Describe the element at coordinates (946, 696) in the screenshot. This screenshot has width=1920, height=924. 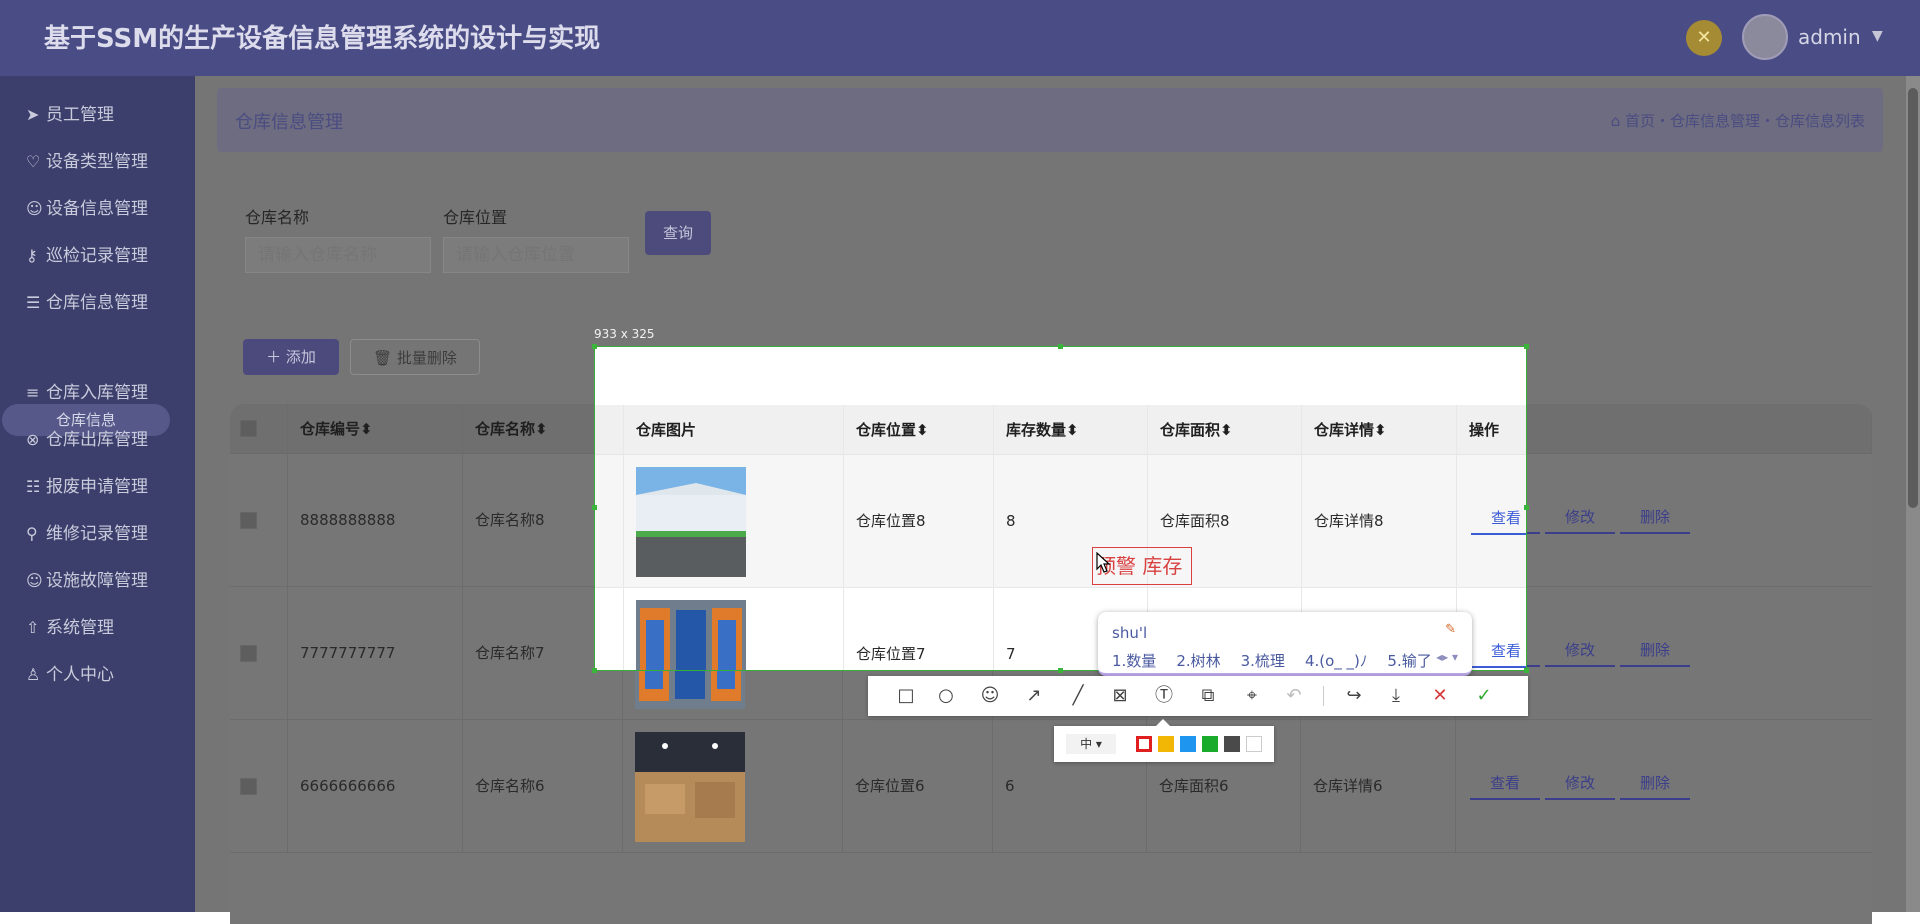
I see `ellipse-icon: ○` at that location.